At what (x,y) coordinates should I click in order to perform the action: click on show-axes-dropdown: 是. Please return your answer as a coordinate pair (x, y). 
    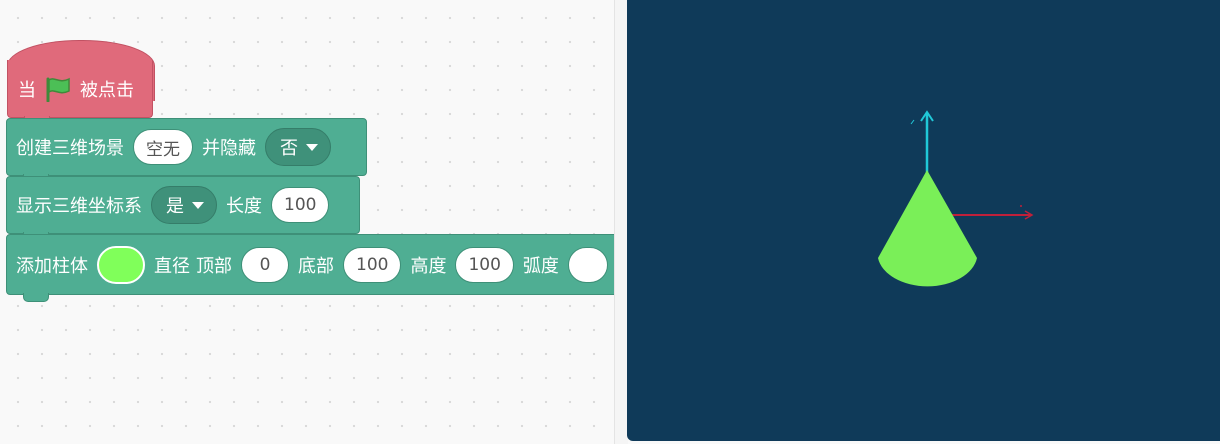
    Looking at the image, I should click on (184, 205).